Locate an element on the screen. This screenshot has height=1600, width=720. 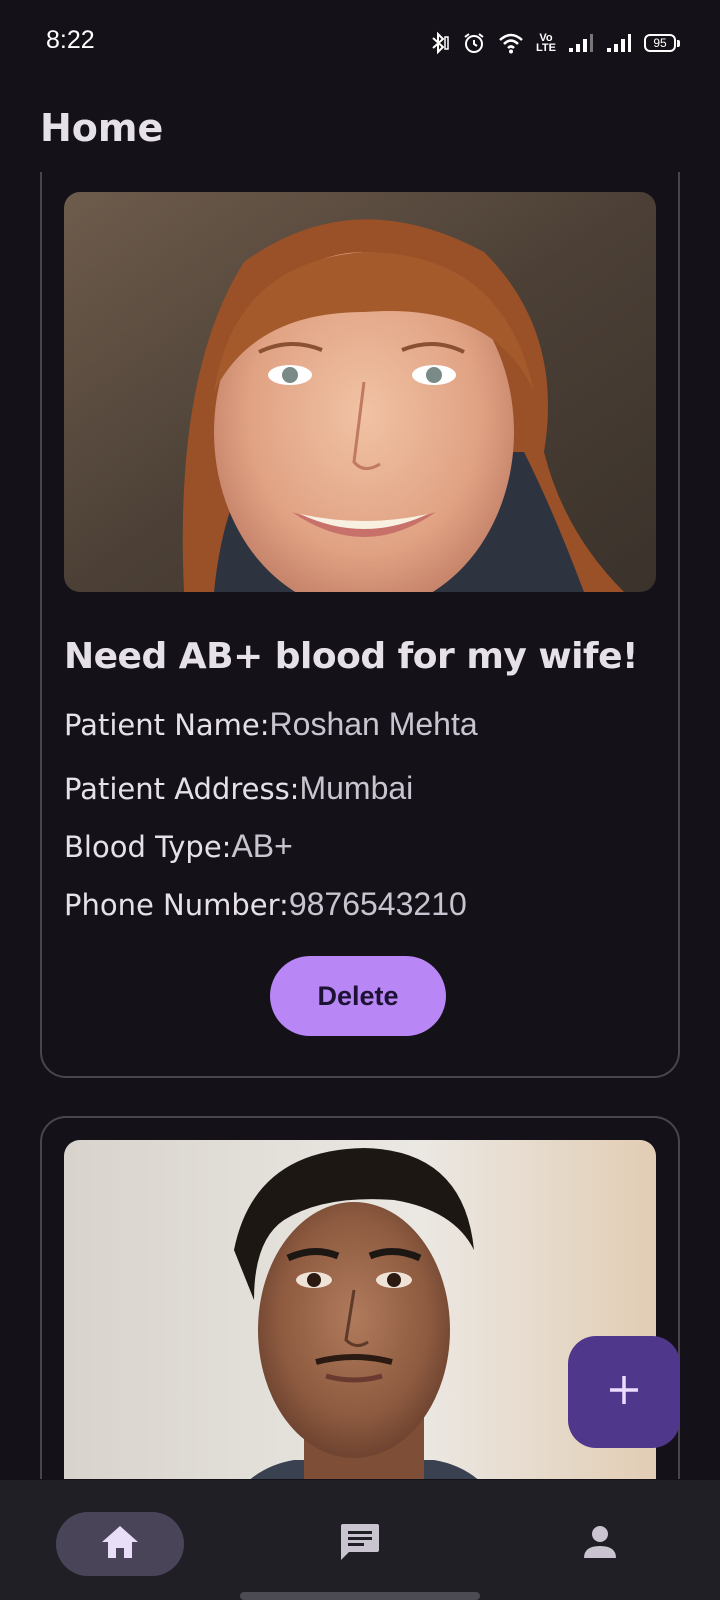
bottom-navigation is located at coordinates (360, 1540).